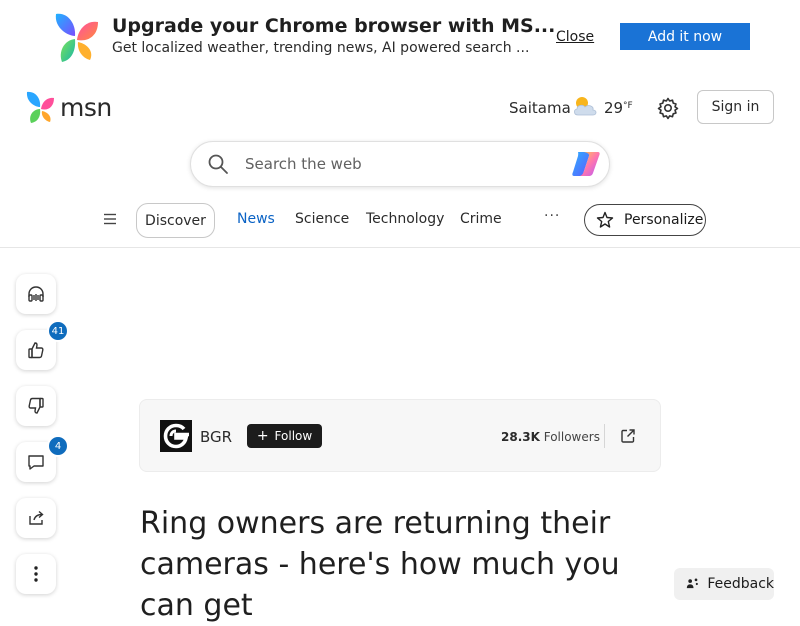 The height and width of the screenshot is (626, 800). I want to click on feedback-button: Feedback, so click(724, 584).